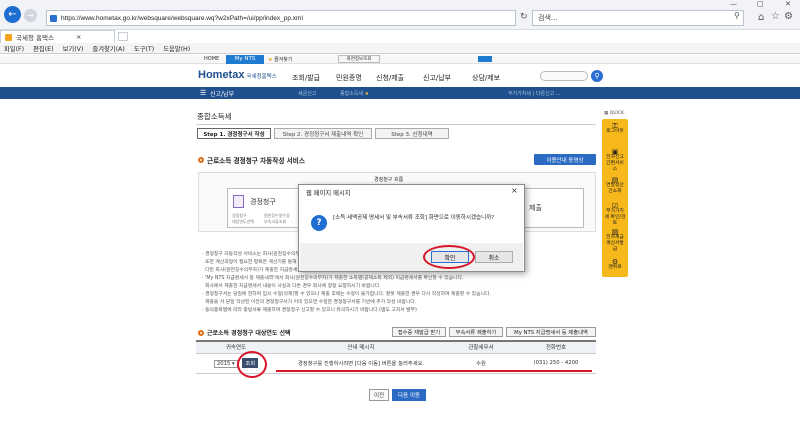 This screenshot has height=433, width=800. What do you see at coordinates (361, 347) in the screenshot?
I see `col-message: 안내 메시지` at bounding box center [361, 347].